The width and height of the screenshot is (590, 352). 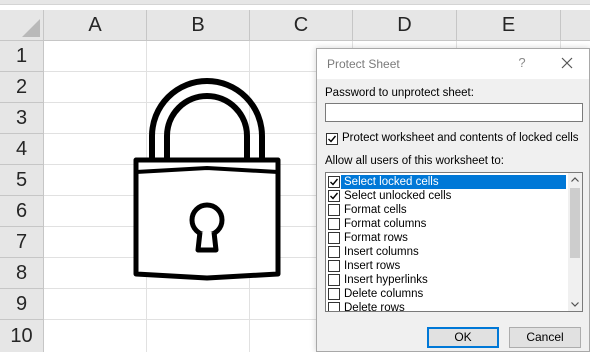 I want to click on allow-users-label: Allow all users of this worksheet to:, so click(x=414, y=161).